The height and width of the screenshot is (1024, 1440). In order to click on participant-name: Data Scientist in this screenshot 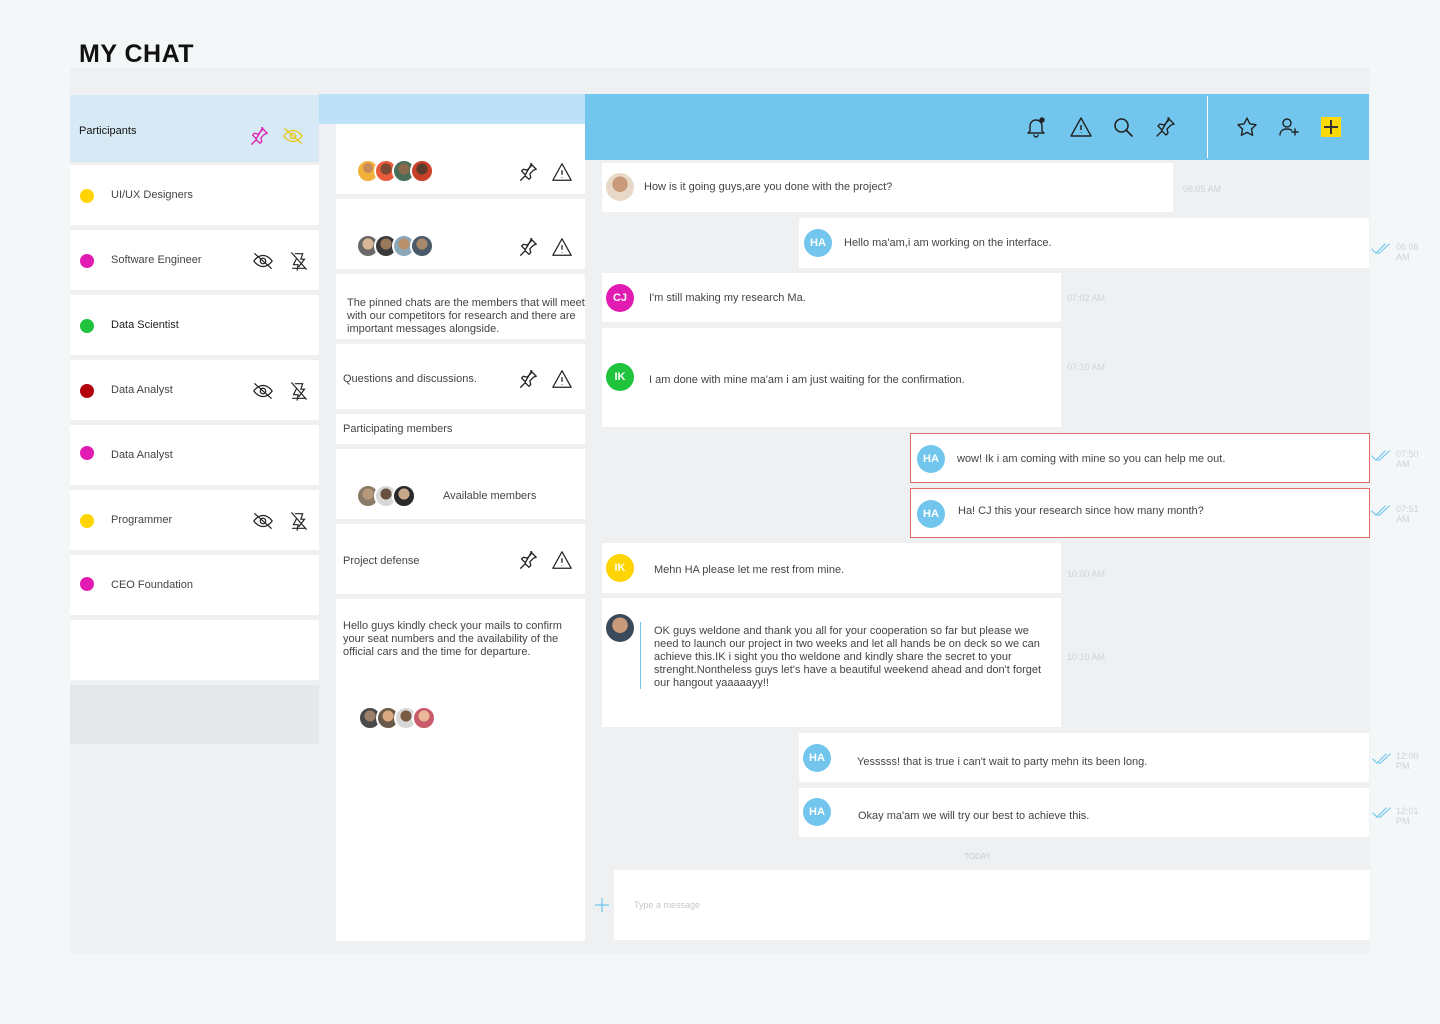, I will do `click(145, 325)`.